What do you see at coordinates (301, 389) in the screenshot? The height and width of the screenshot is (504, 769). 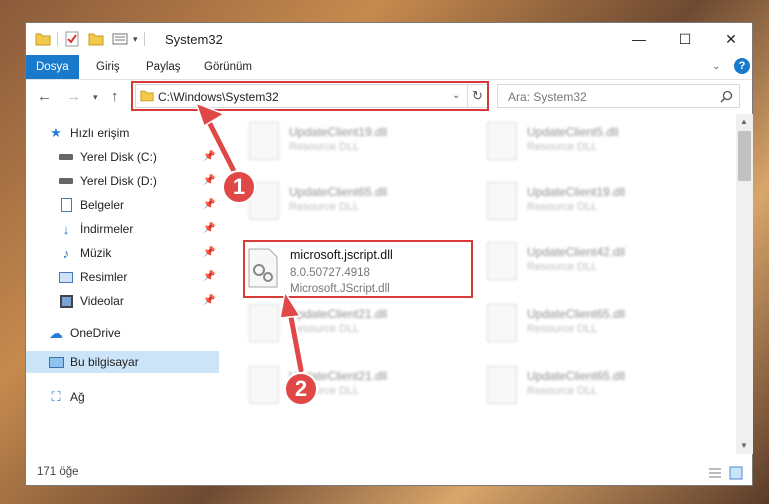 I see `step-badge-2: 2` at bounding box center [301, 389].